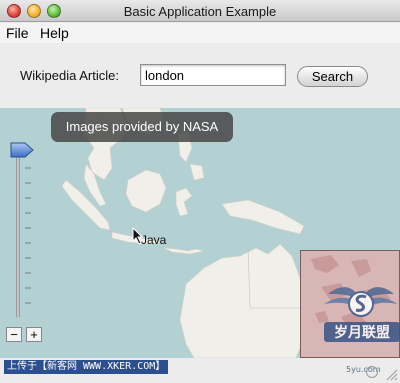 The image size is (400, 383). Describe the element at coordinates (154, 240) in the screenshot. I see `place-label-java: Java` at that location.